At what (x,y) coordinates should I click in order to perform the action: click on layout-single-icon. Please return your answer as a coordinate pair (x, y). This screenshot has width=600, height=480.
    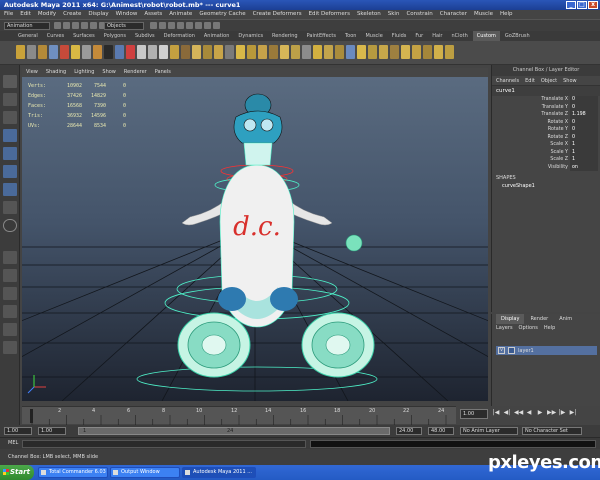
    Looking at the image, I should click on (10, 257).